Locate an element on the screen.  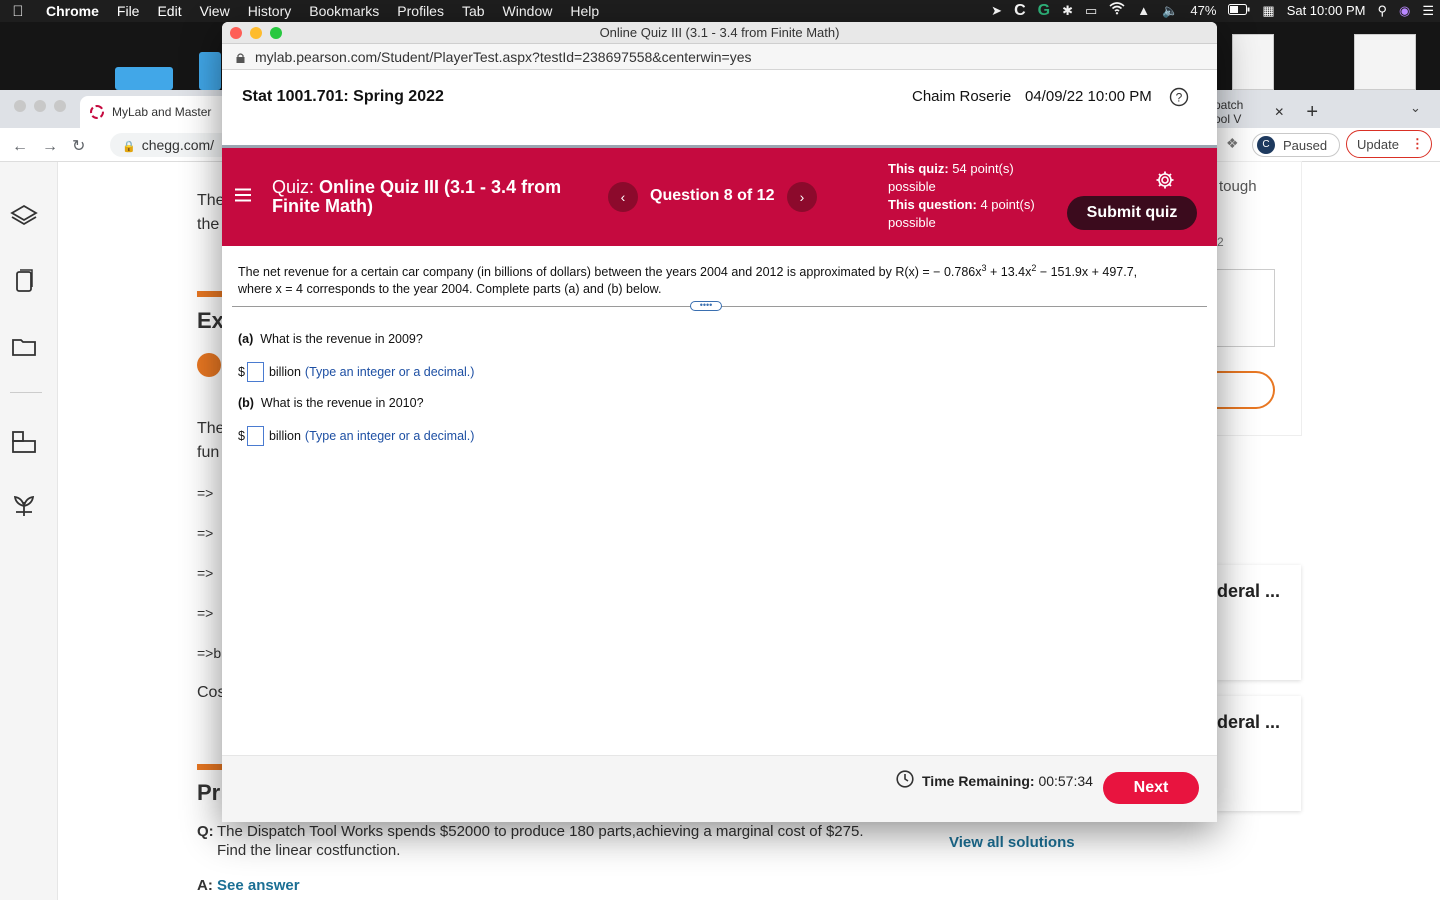
clock-icon is located at coordinates (905, 779).